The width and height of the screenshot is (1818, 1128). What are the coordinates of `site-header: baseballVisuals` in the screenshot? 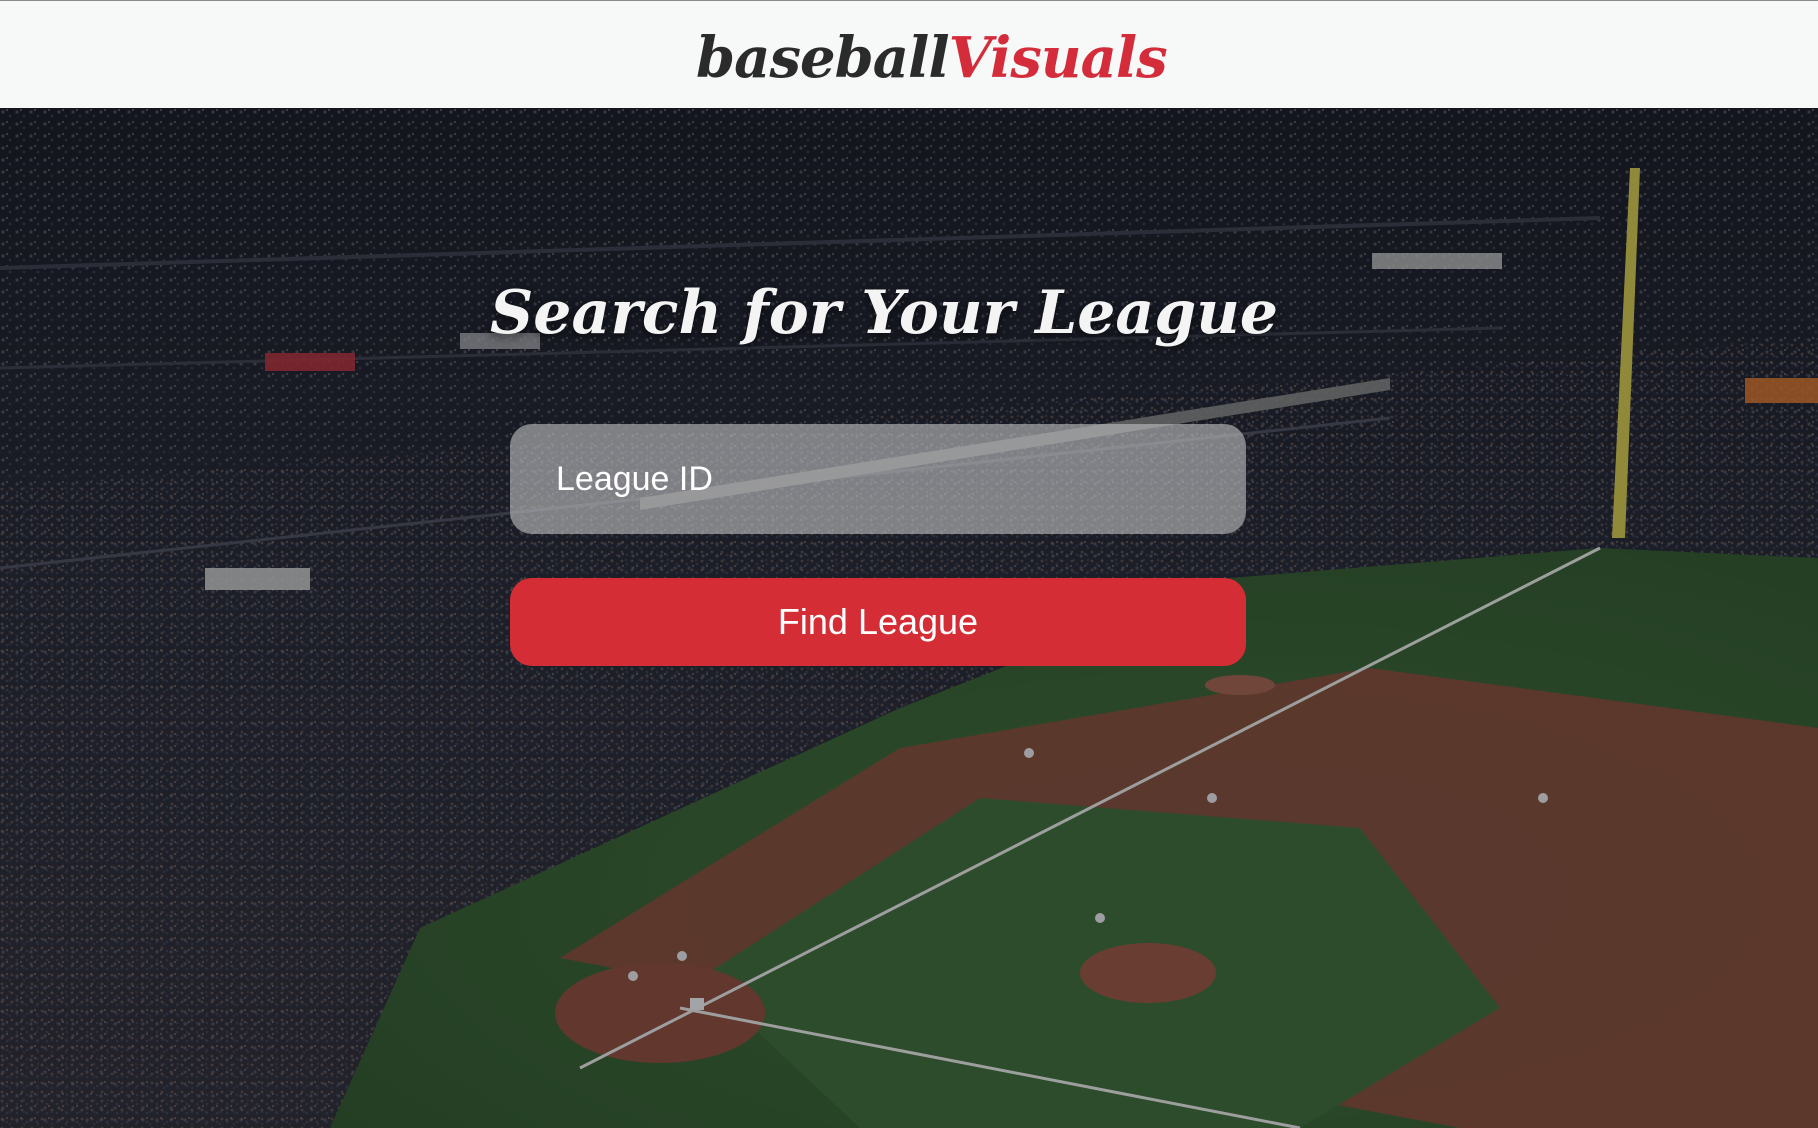 It's located at (909, 54).